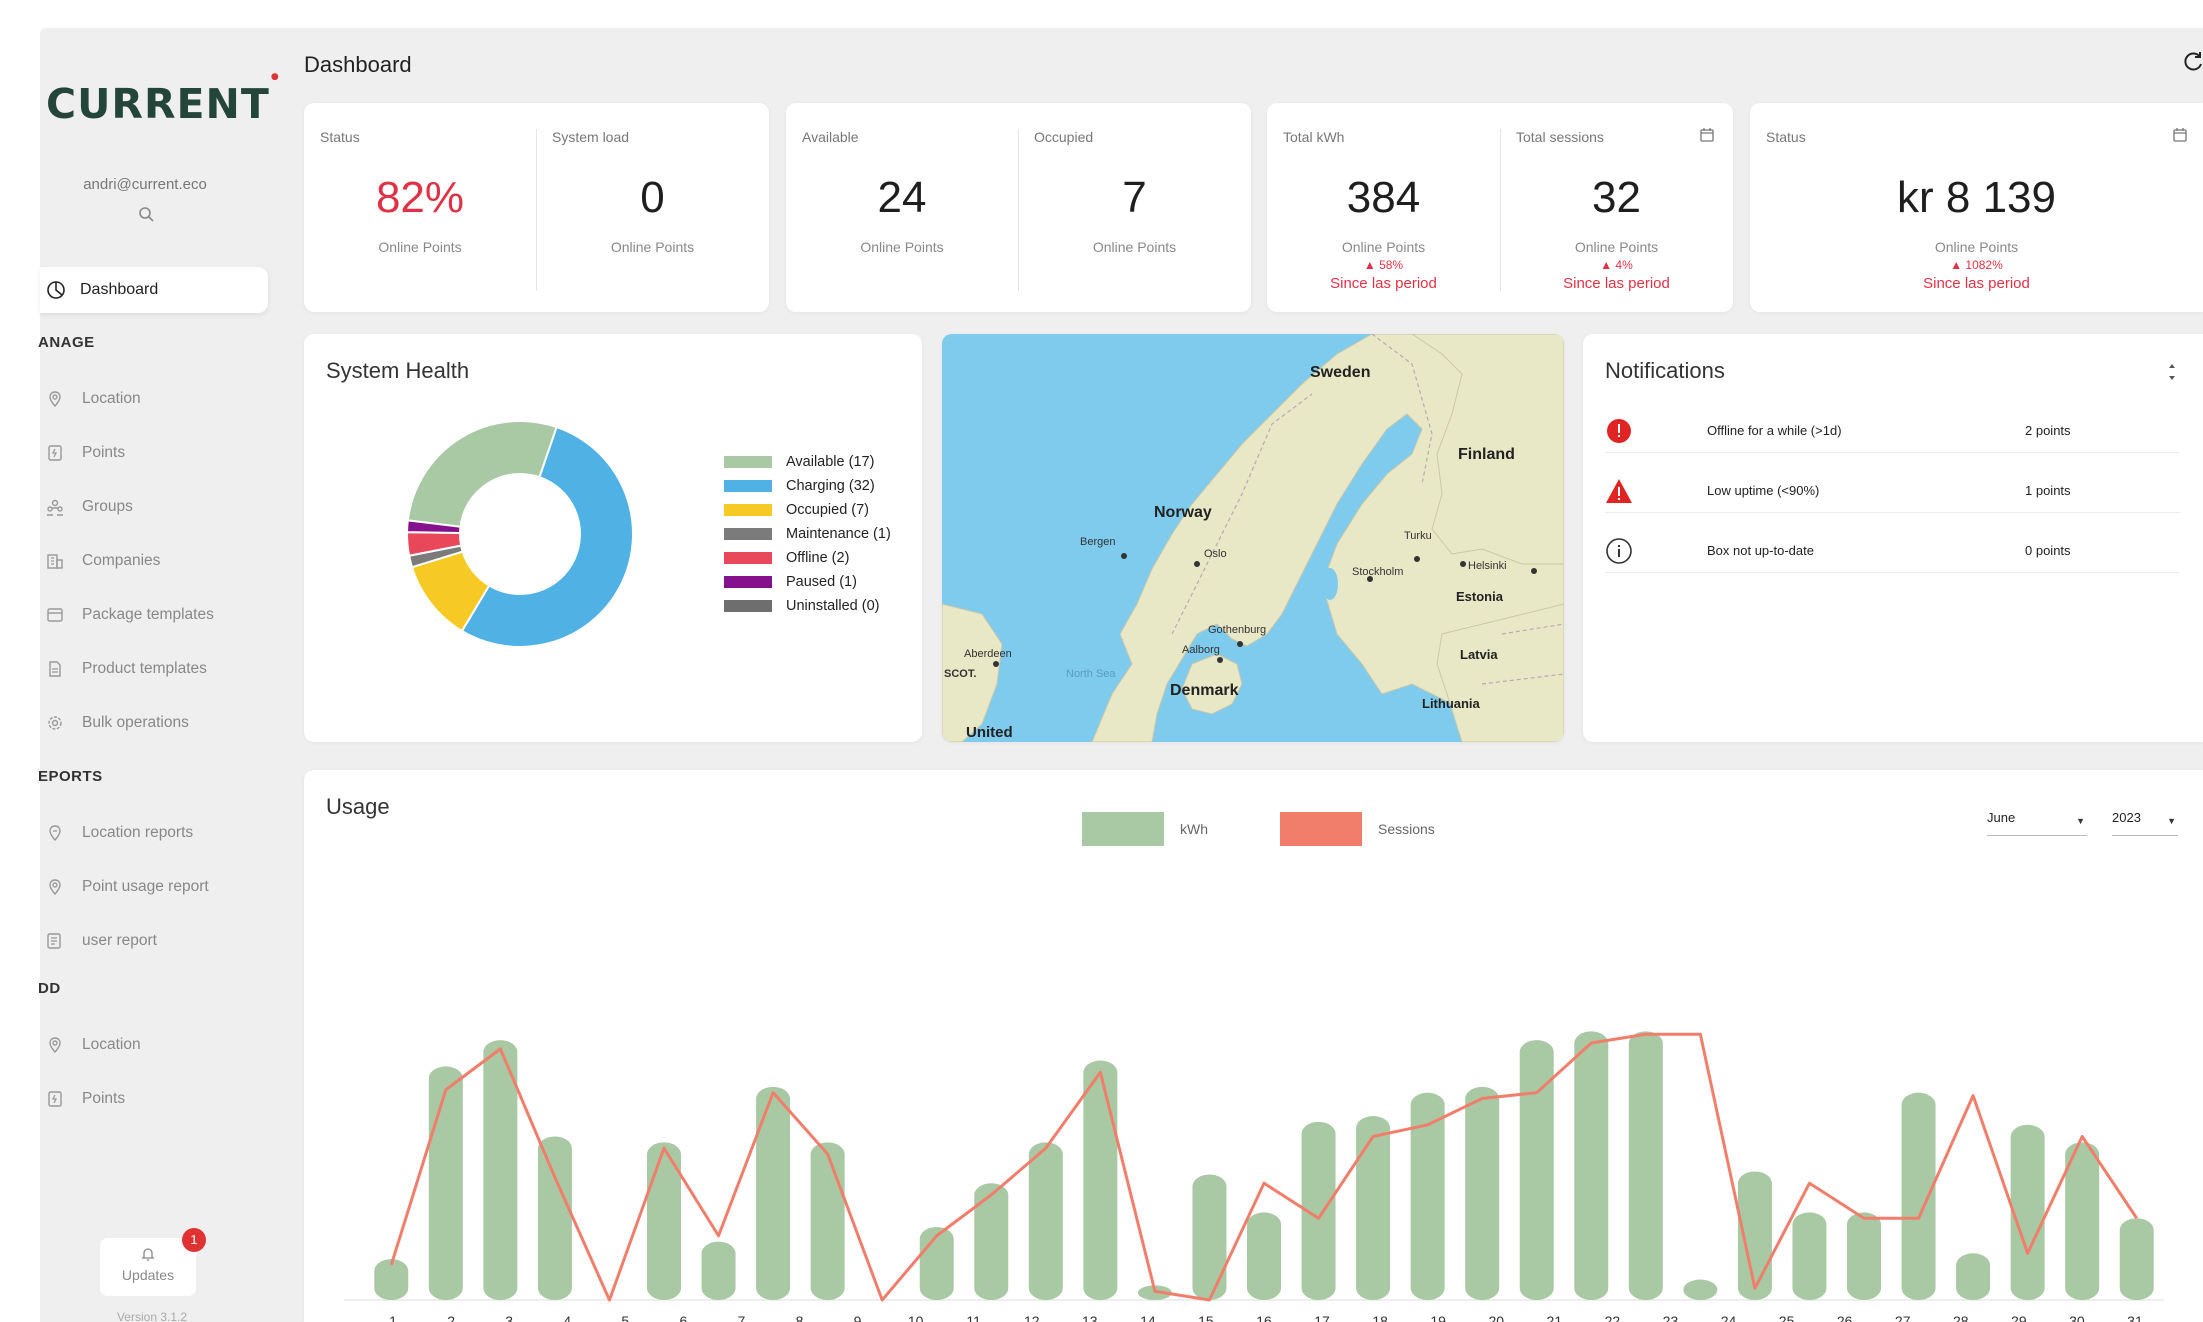  What do you see at coordinates (1486, 454) in the screenshot?
I see `map-label-country: Finland` at bounding box center [1486, 454].